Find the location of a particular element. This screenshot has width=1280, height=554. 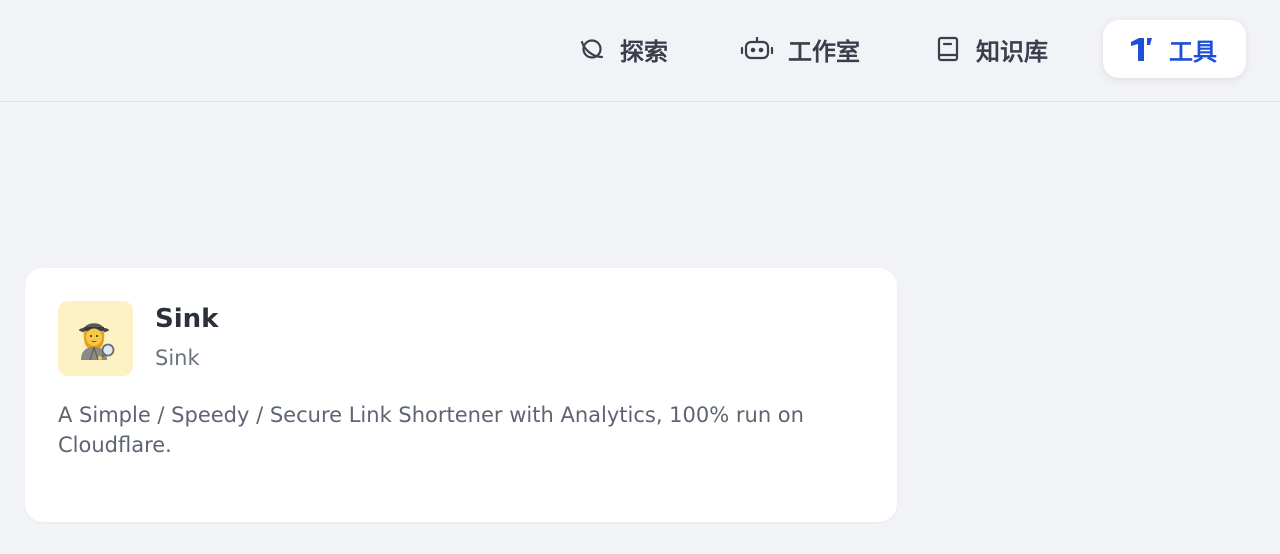

nav-item-knowledge: 知识库 is located at coordinates (991, 49).